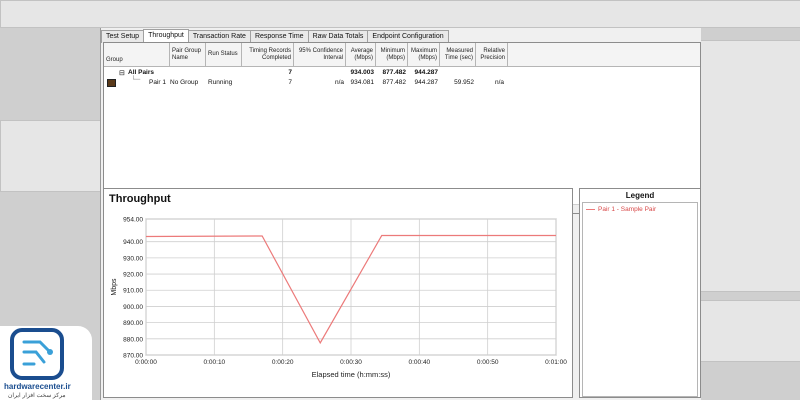  What do you see at coordinates (146, 362) in the screenshot?
I see `x-tick-label: 0:00:00` at bounding box center [146, 362].